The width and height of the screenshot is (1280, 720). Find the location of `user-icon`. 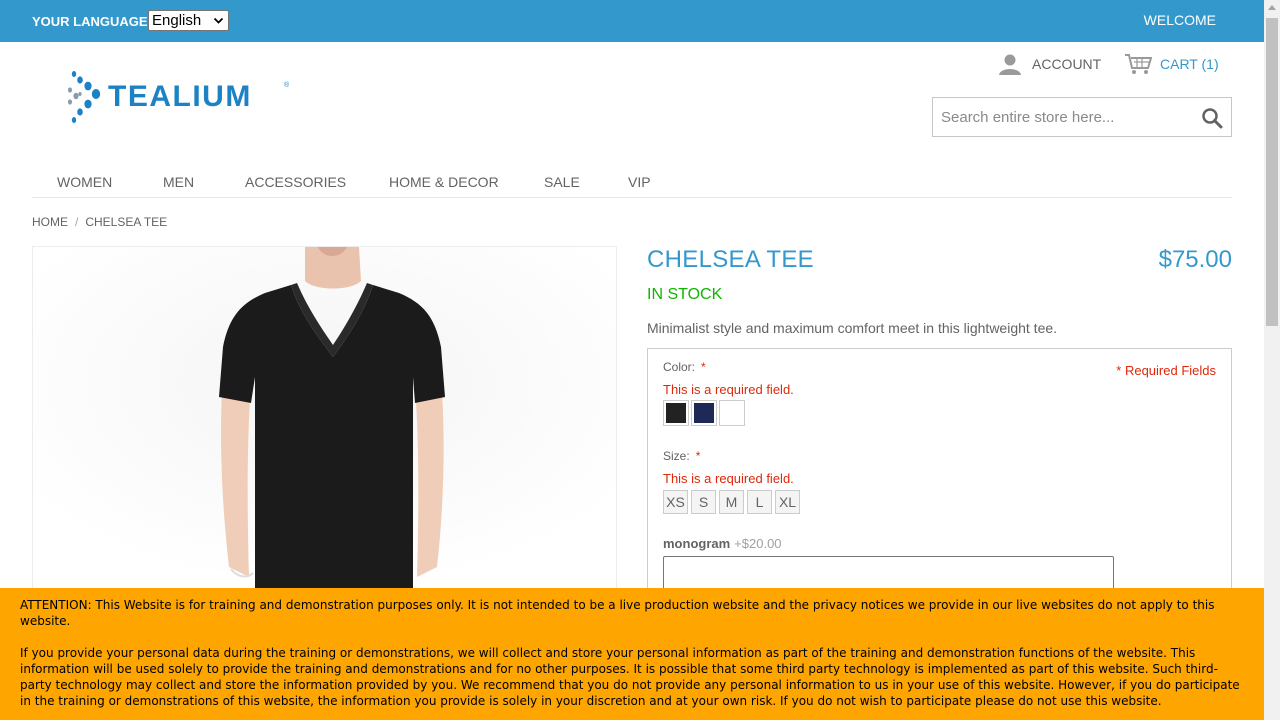

user-icon is located at coordinates (1010, 64).